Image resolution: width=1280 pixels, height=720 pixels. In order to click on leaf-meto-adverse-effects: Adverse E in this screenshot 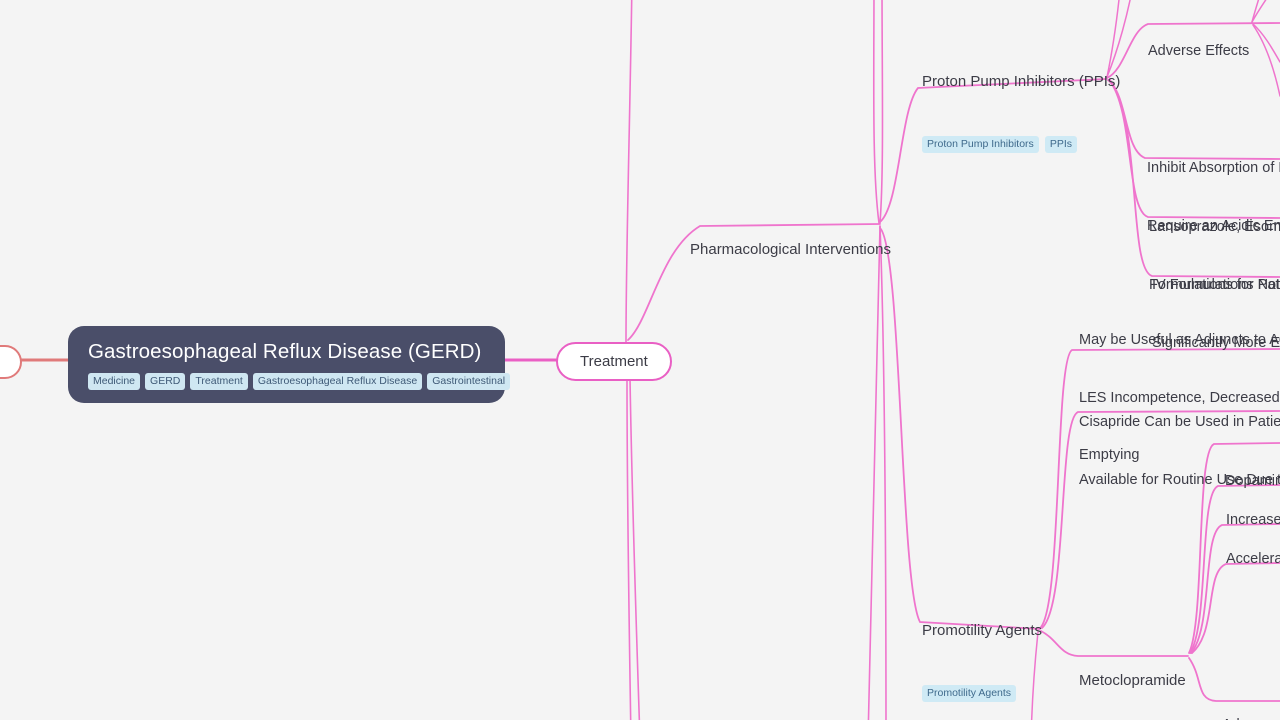, I will do `click(1251, 699)`.